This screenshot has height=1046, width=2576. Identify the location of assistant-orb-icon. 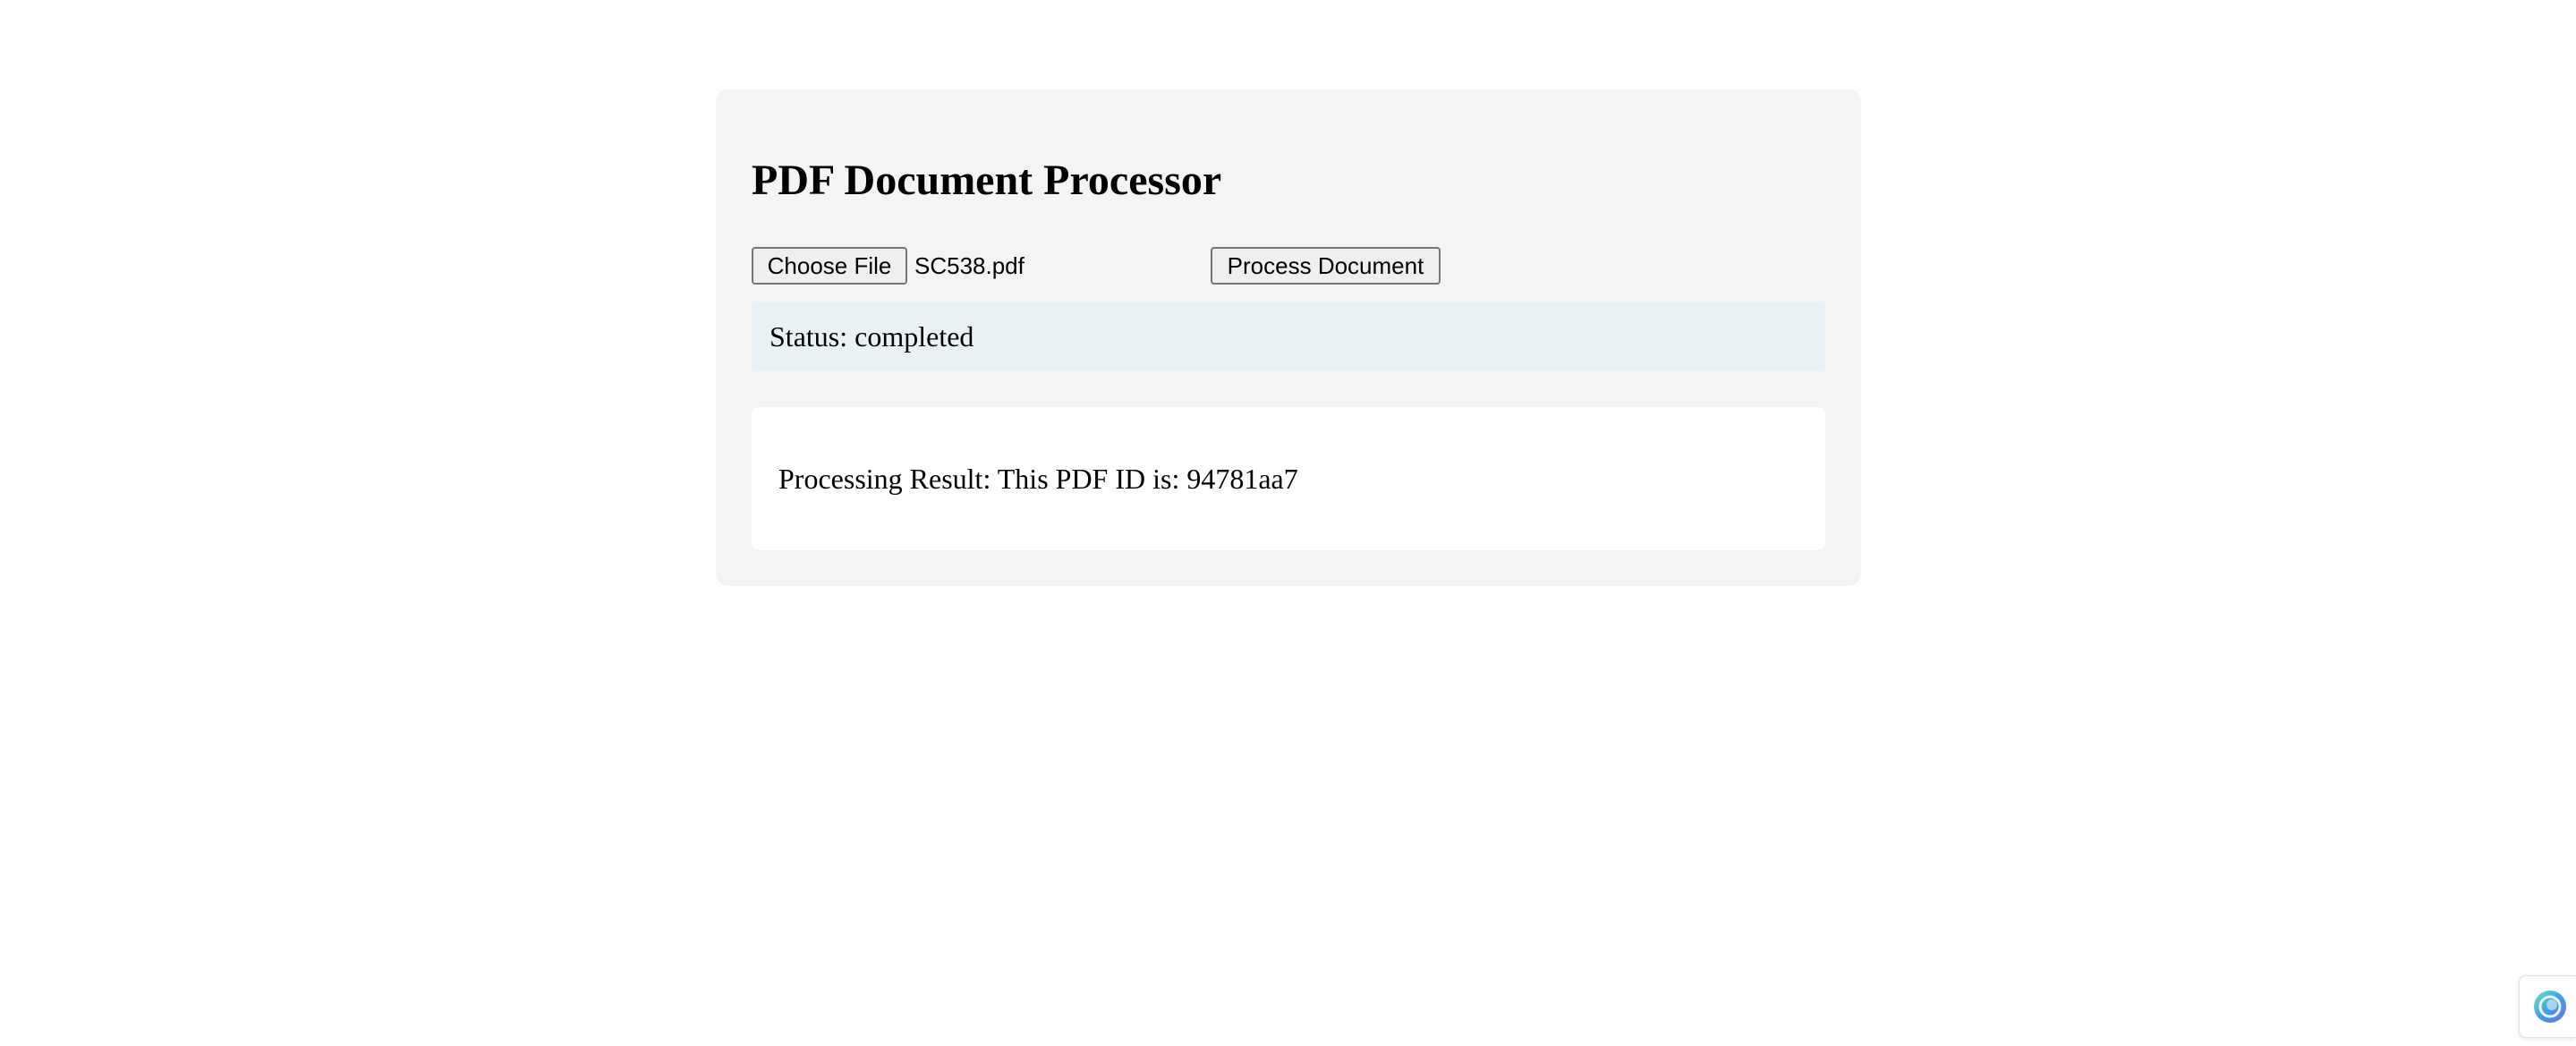
(2550, 1007).